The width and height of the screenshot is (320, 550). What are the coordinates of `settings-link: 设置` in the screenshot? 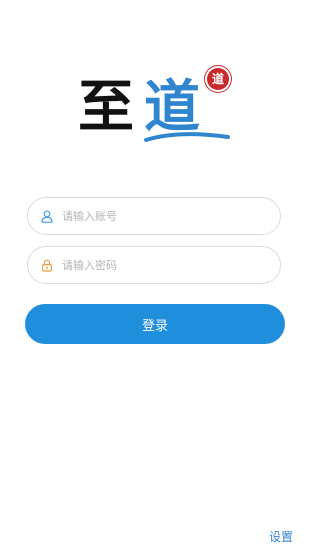 It's located at (281, 536).